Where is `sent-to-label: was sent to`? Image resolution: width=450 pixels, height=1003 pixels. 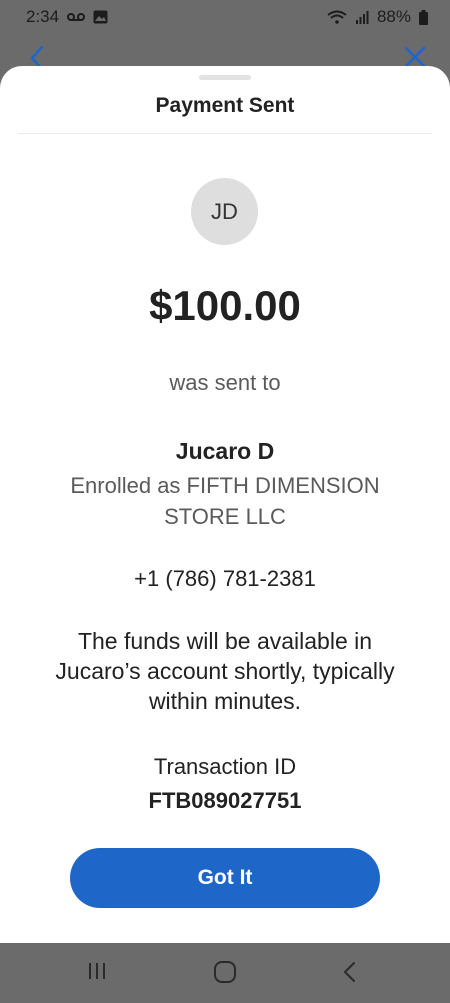
sent-to-label: was sent to is located at coordinates (225, 382).